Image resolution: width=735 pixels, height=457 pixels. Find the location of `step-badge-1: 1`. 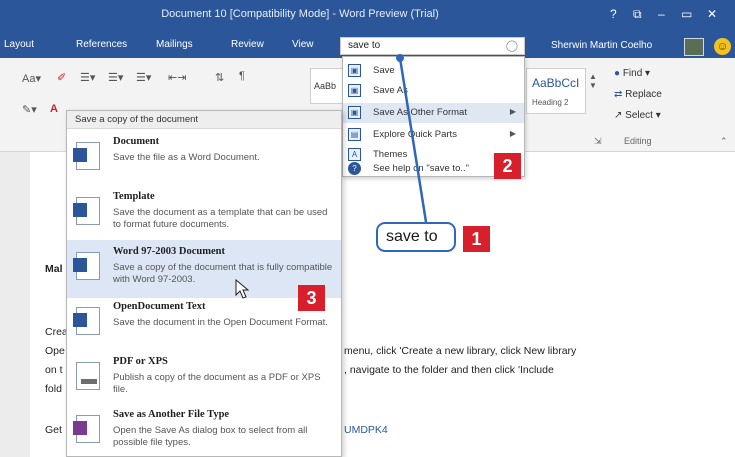

step-badge-1: 1 is located at coordinates (476, 239).